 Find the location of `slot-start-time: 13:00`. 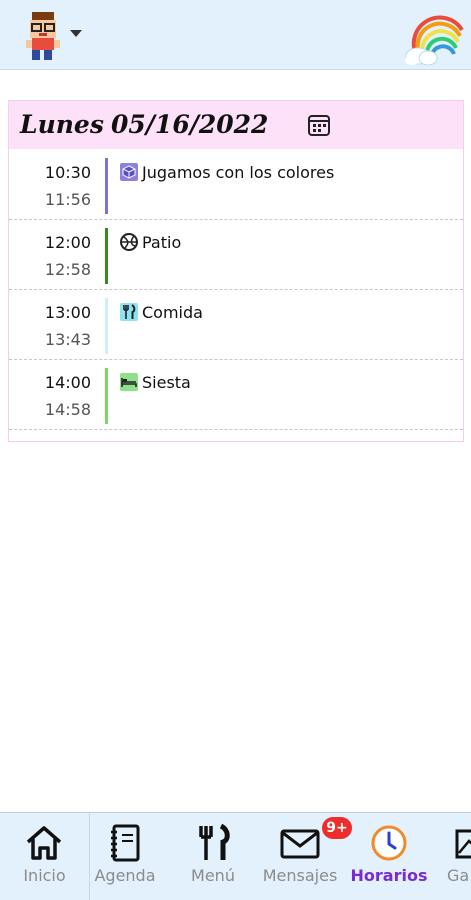

slot-start-time: 13:00 is located at coordinates (67, 312).